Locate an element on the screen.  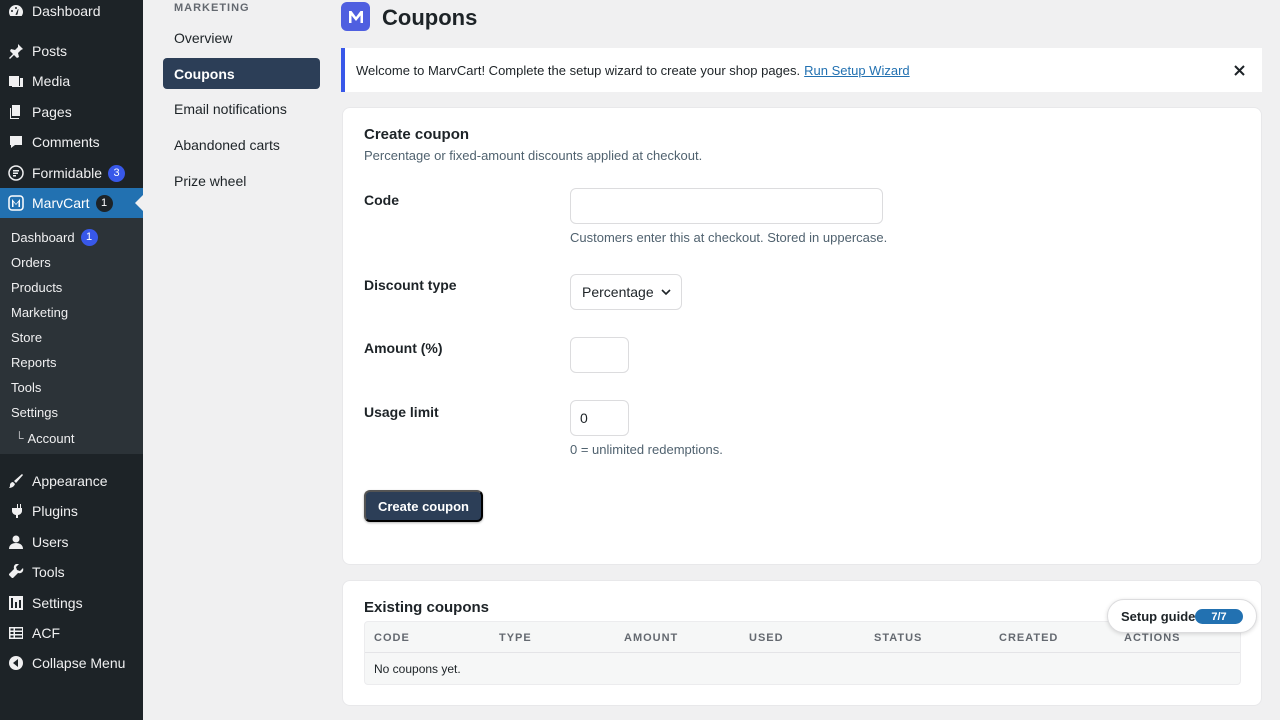
submenu-item-settings: Settings is located at coordinates (34, 412).